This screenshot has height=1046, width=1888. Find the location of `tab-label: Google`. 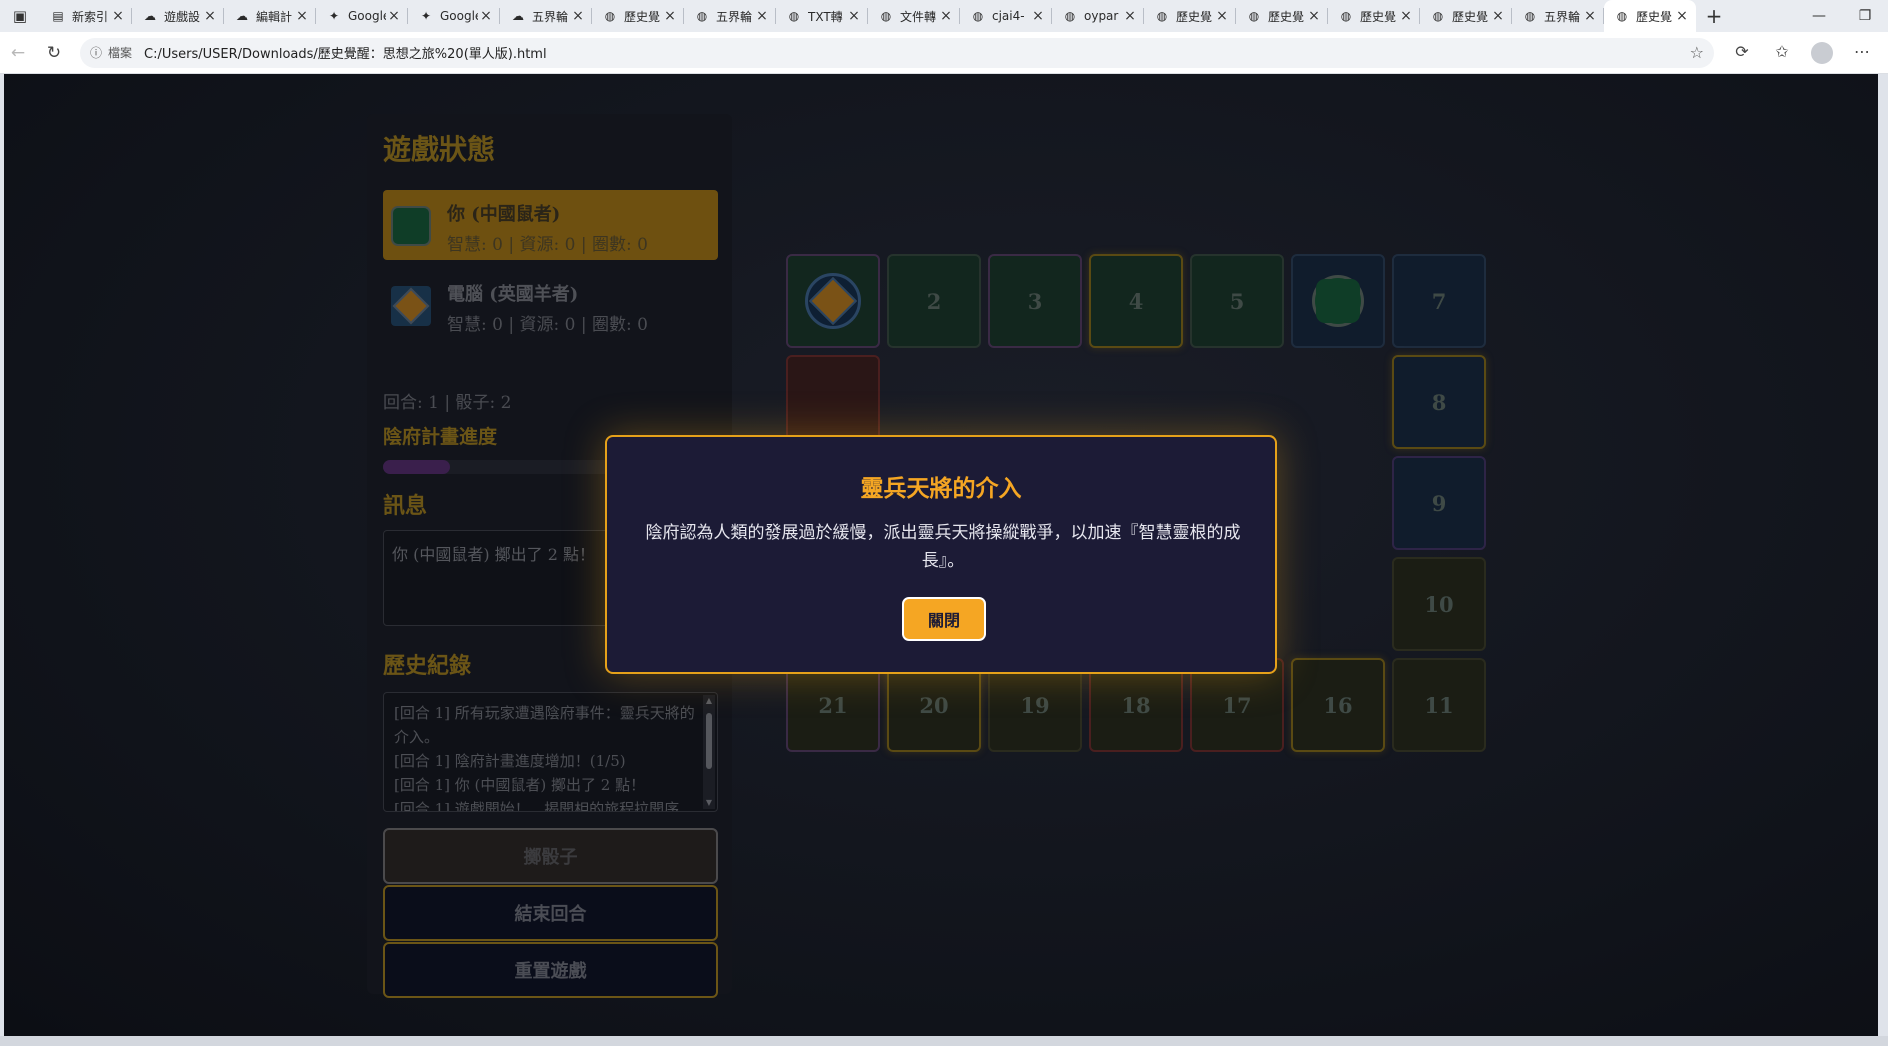

tab-label: Google is located at coordinates (459, 16).